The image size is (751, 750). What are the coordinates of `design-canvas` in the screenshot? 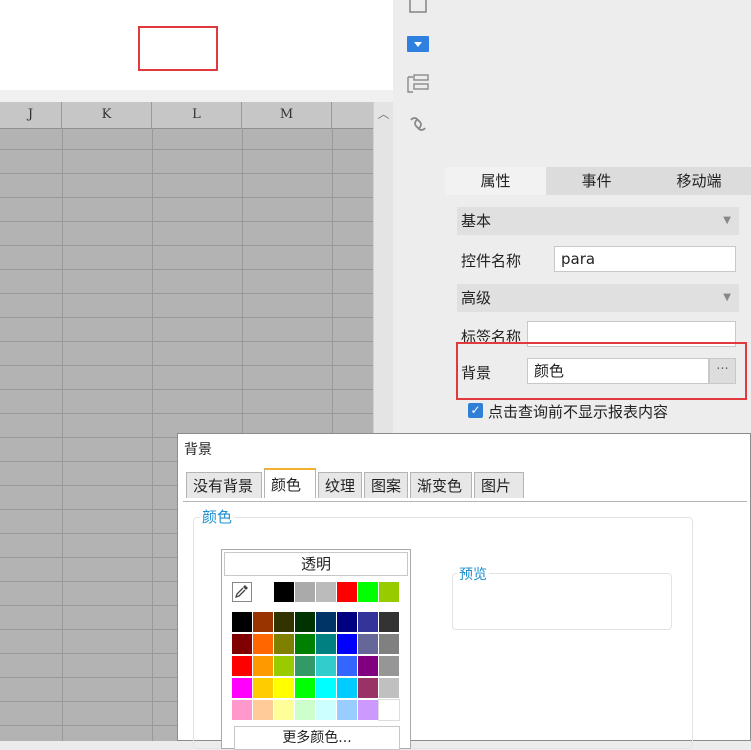 It's located at (196, 45).